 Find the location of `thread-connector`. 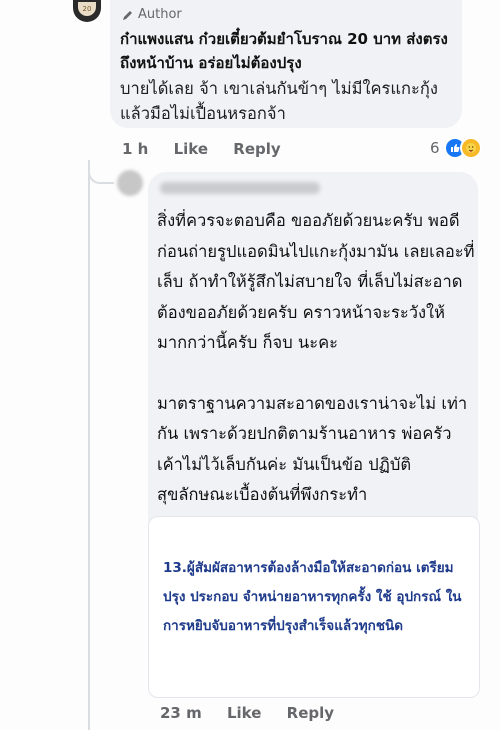

thread-connector is located at coordinates (101, 175).